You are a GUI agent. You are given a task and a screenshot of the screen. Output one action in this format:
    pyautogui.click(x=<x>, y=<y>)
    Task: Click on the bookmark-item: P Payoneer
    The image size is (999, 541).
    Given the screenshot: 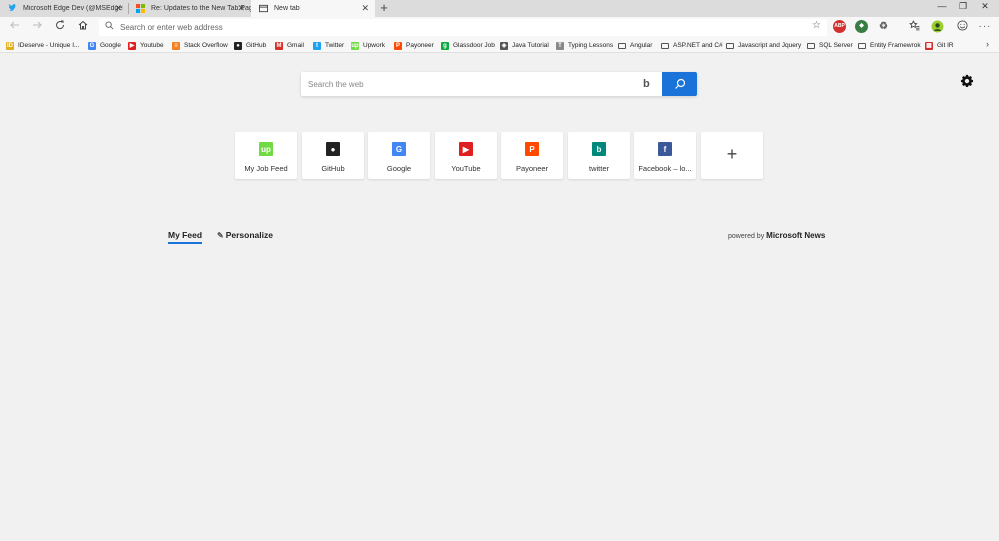 What is the action you would take?
    pyautogui.click(x=414, y=45)
    